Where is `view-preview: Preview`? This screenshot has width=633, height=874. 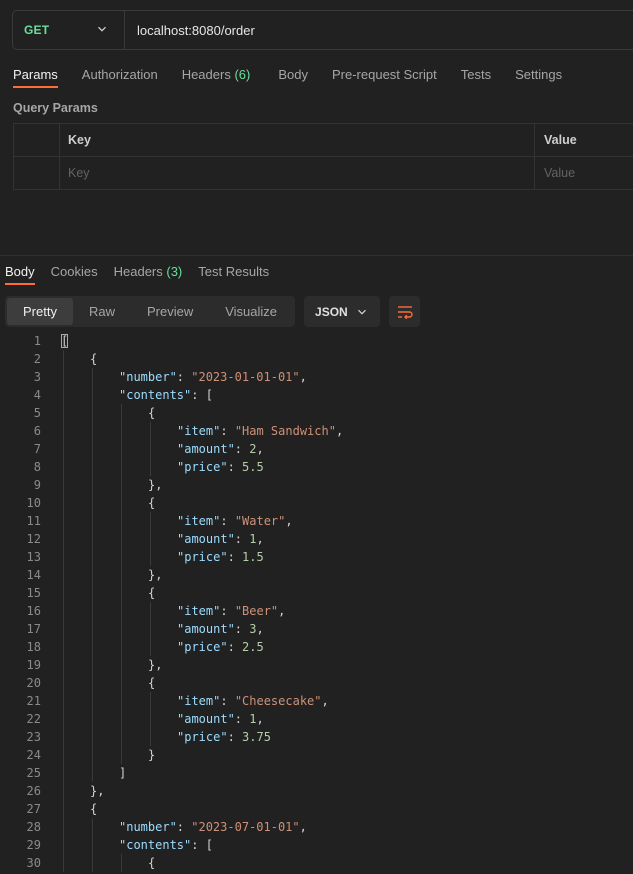 view-preview: Preview is located at coordinates (170, 311).